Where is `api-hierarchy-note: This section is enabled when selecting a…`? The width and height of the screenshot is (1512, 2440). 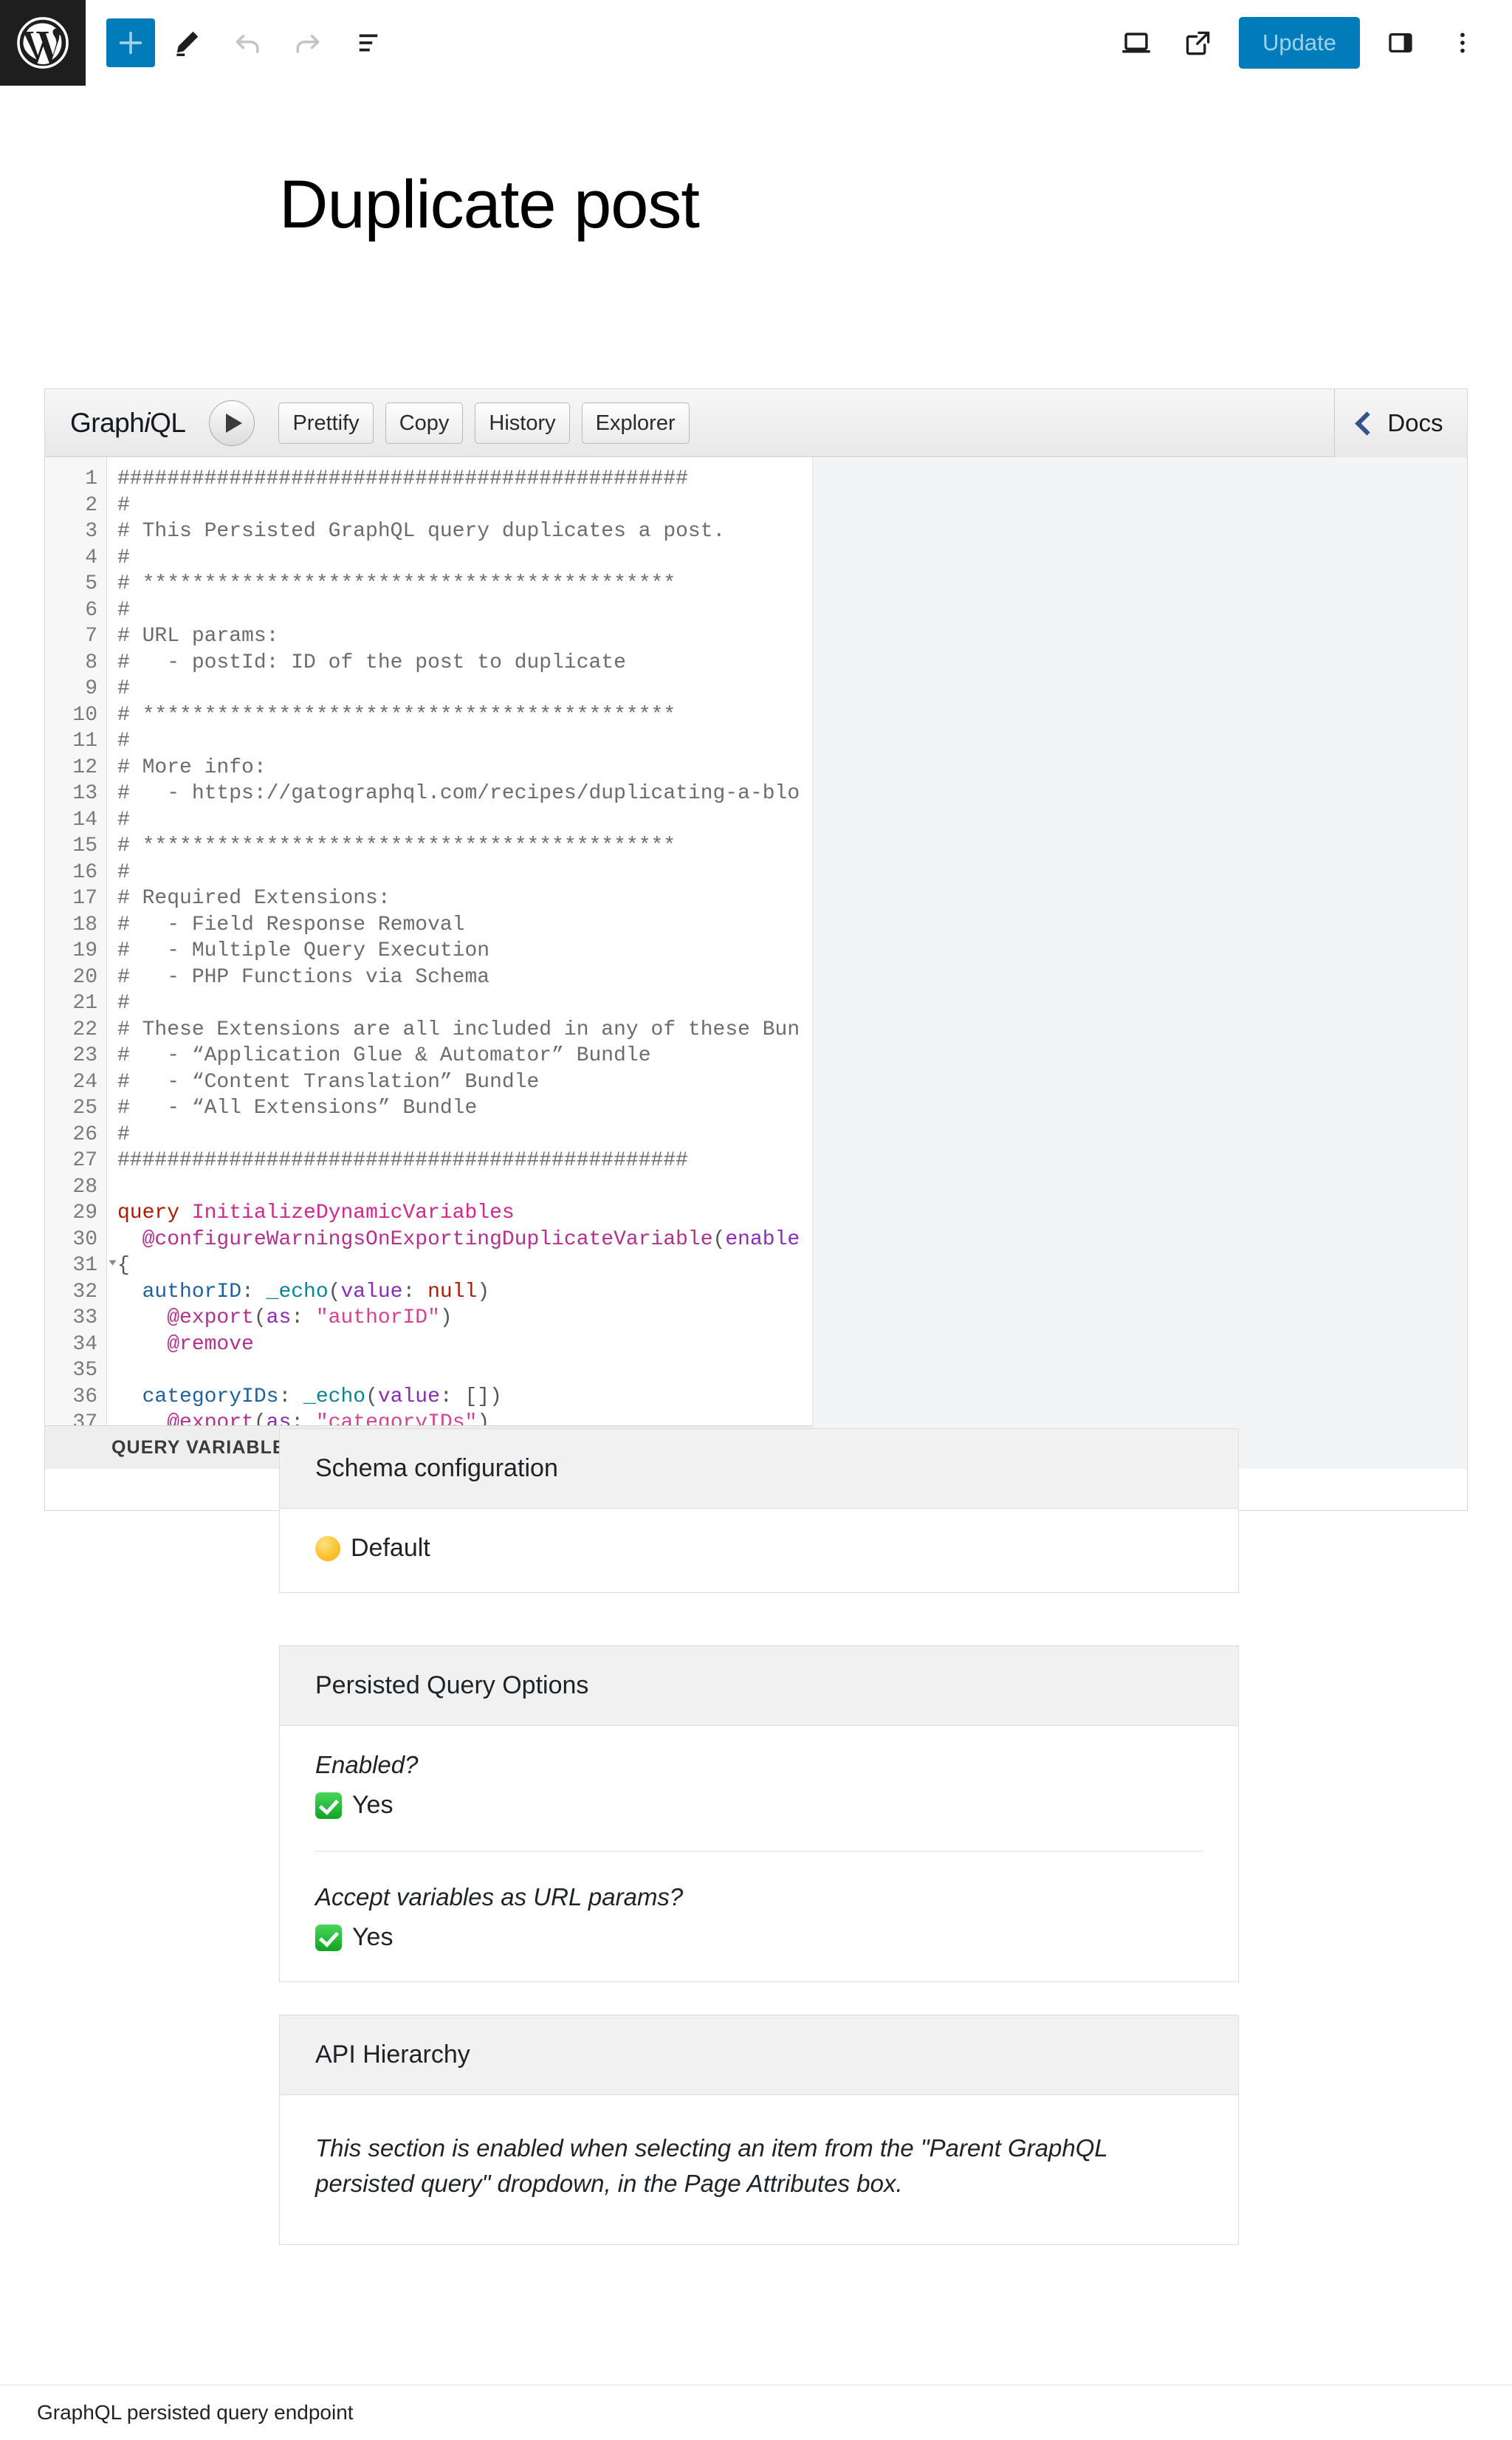
api-hierarchy-note: This section is enabled when selecting a… is located at coordinates (711, 2166).